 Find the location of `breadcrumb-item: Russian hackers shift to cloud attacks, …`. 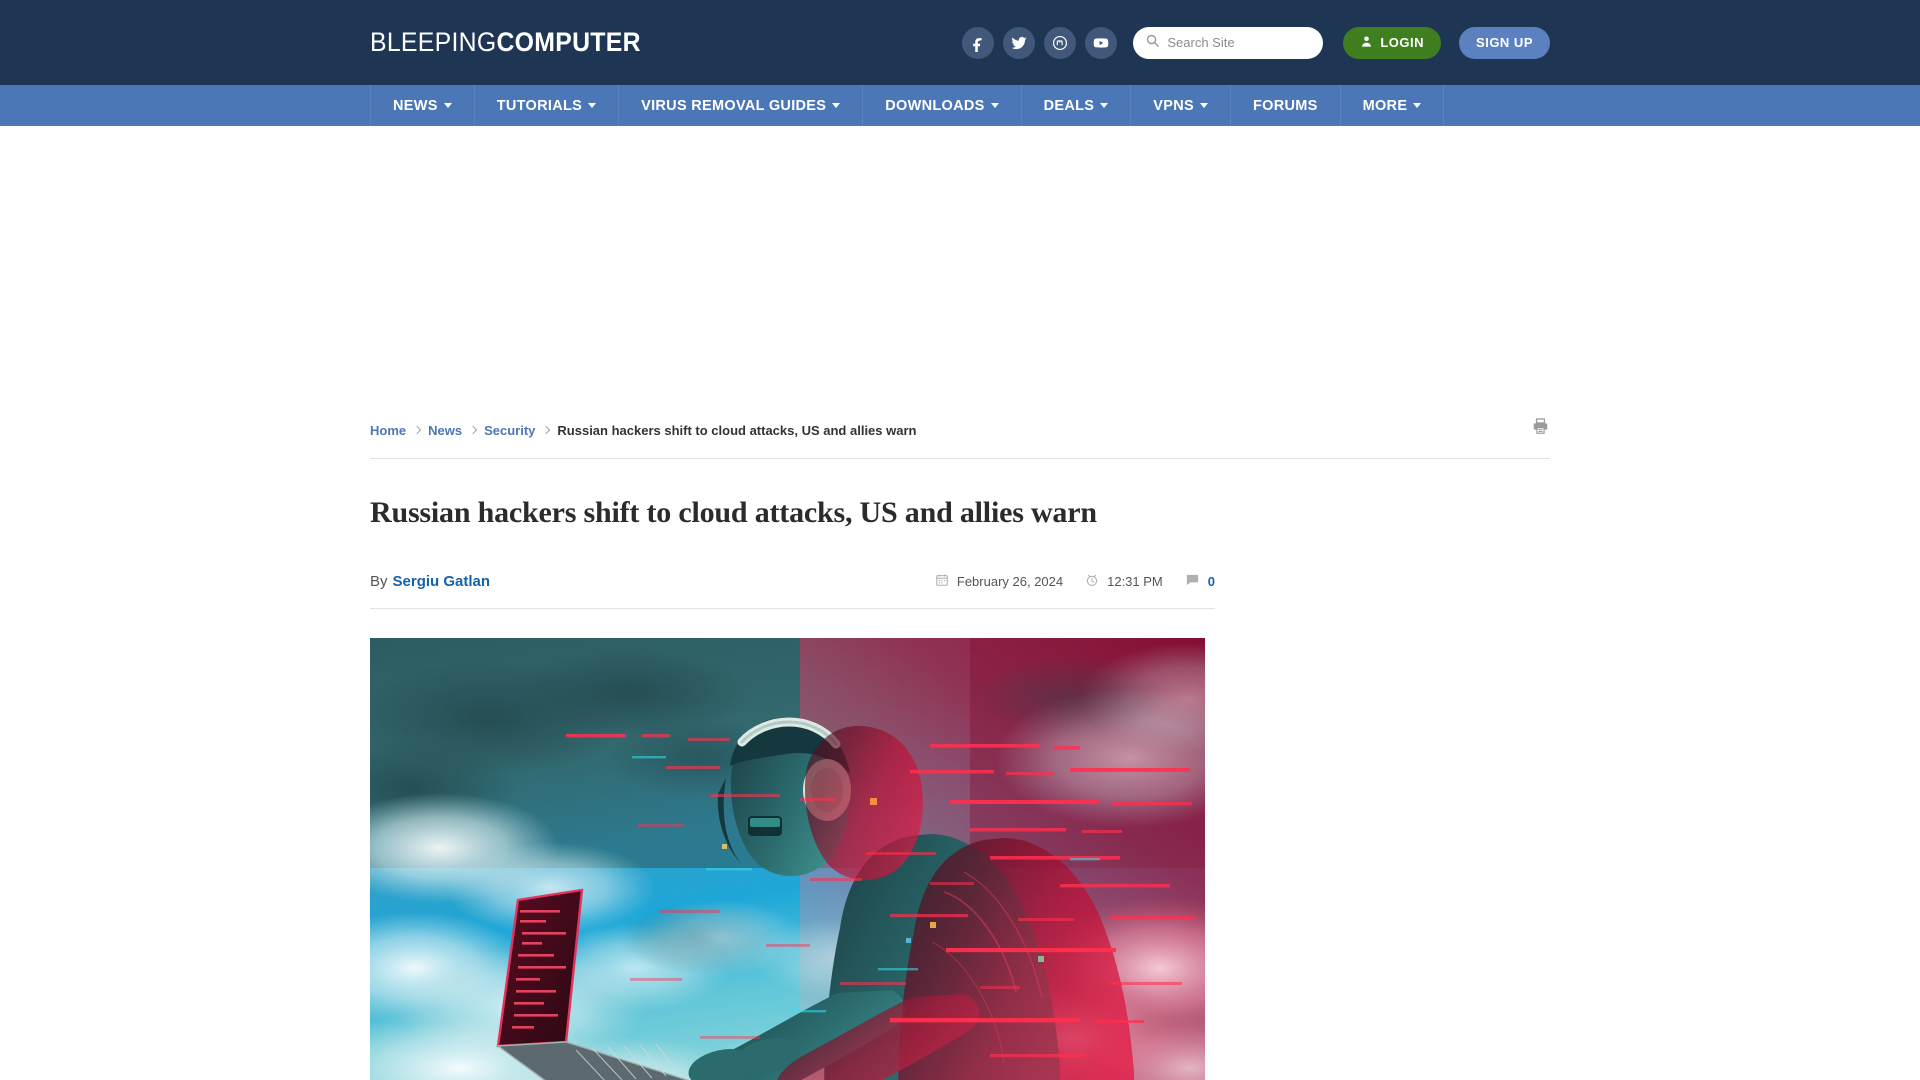

breadcrumb-item: Russian hackers shift to cloud attacks, … is located at coordinates (737, 430).